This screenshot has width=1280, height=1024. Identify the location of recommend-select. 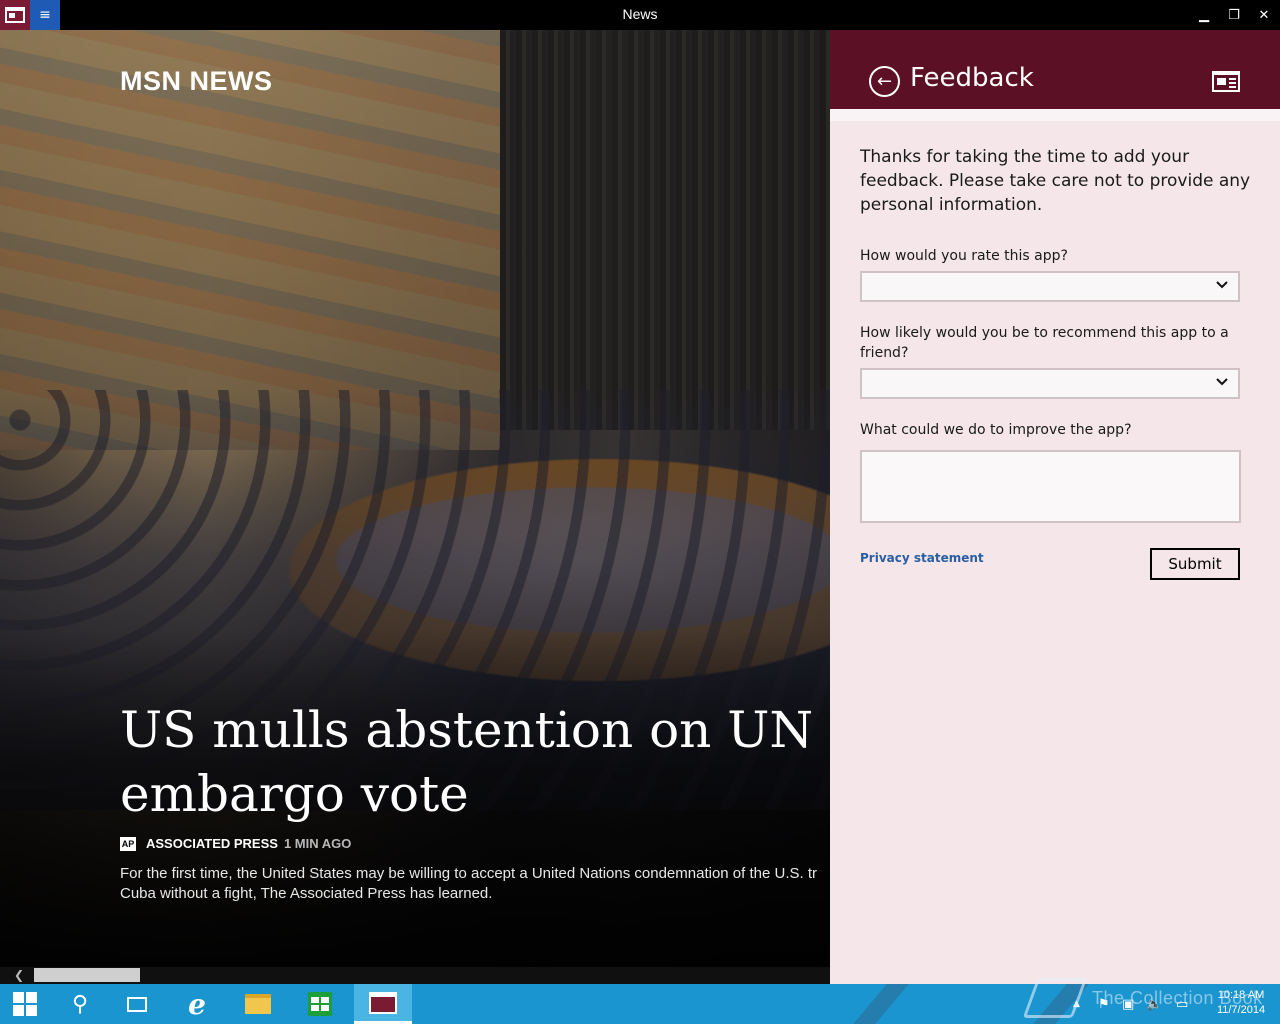
(1050, 383).